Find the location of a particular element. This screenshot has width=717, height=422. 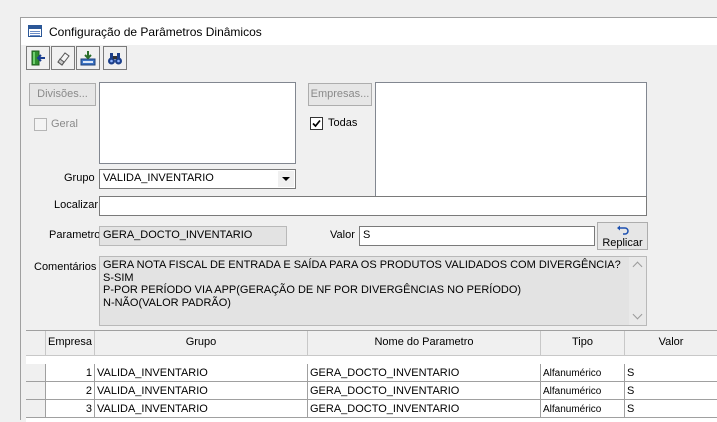

window-grid-icon is located at coordinates (35, 31).